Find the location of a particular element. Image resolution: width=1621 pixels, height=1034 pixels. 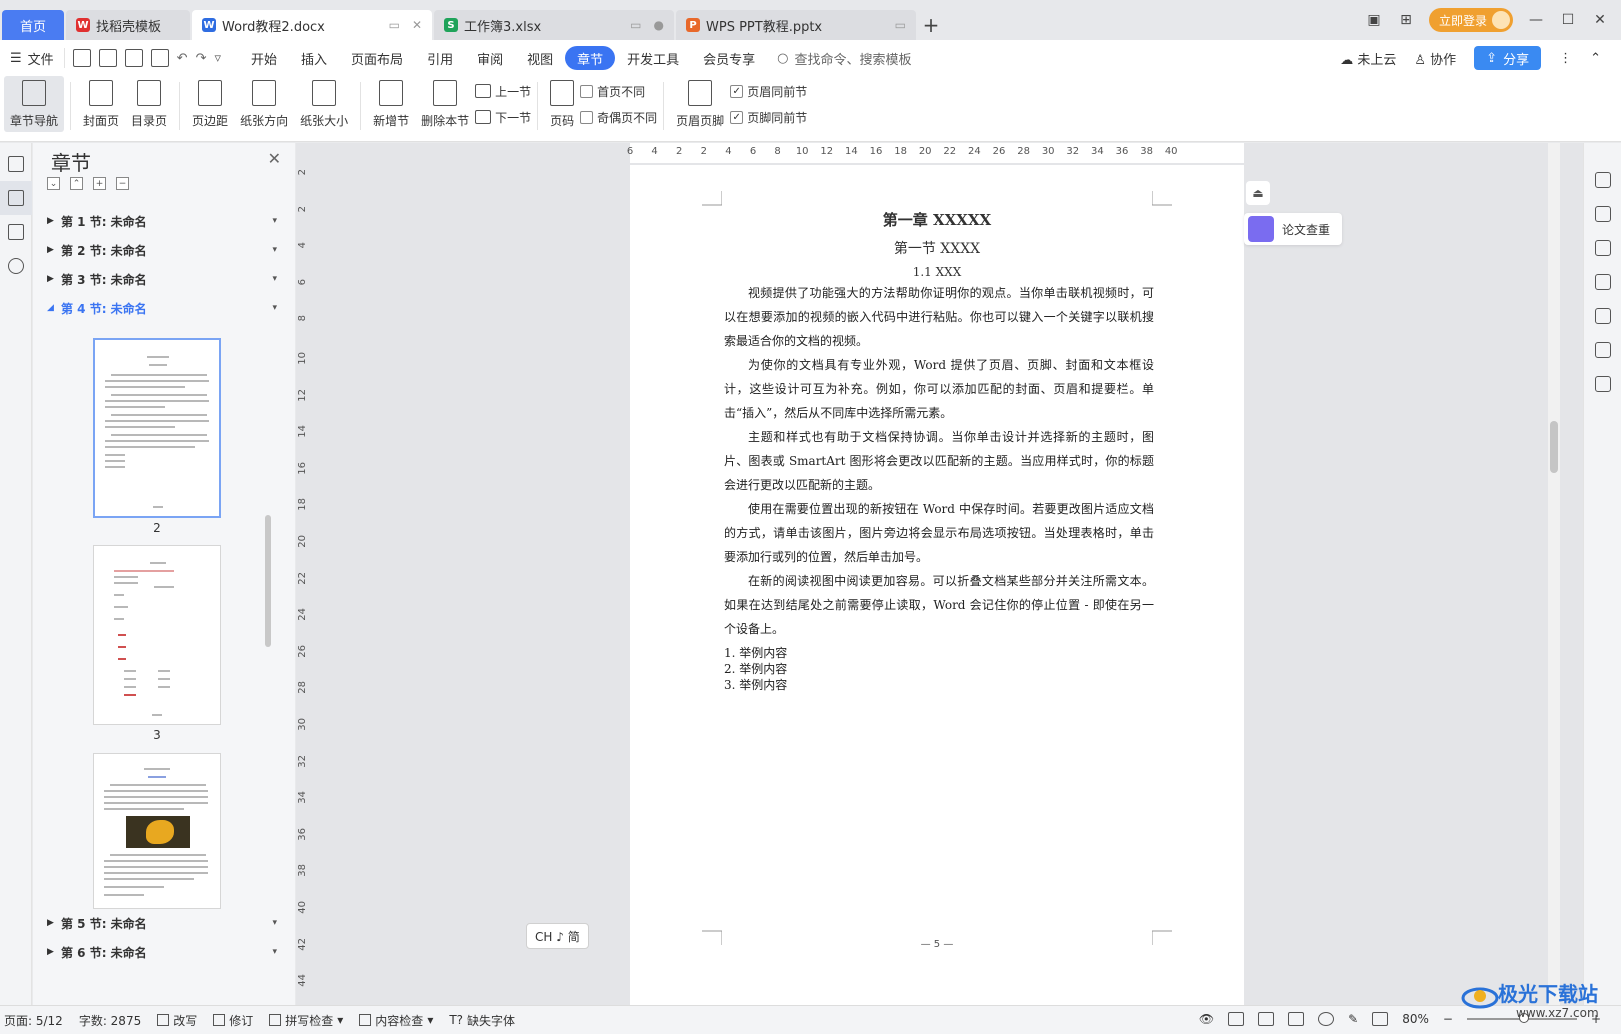

save-icon is located at coordinates (81, 58).